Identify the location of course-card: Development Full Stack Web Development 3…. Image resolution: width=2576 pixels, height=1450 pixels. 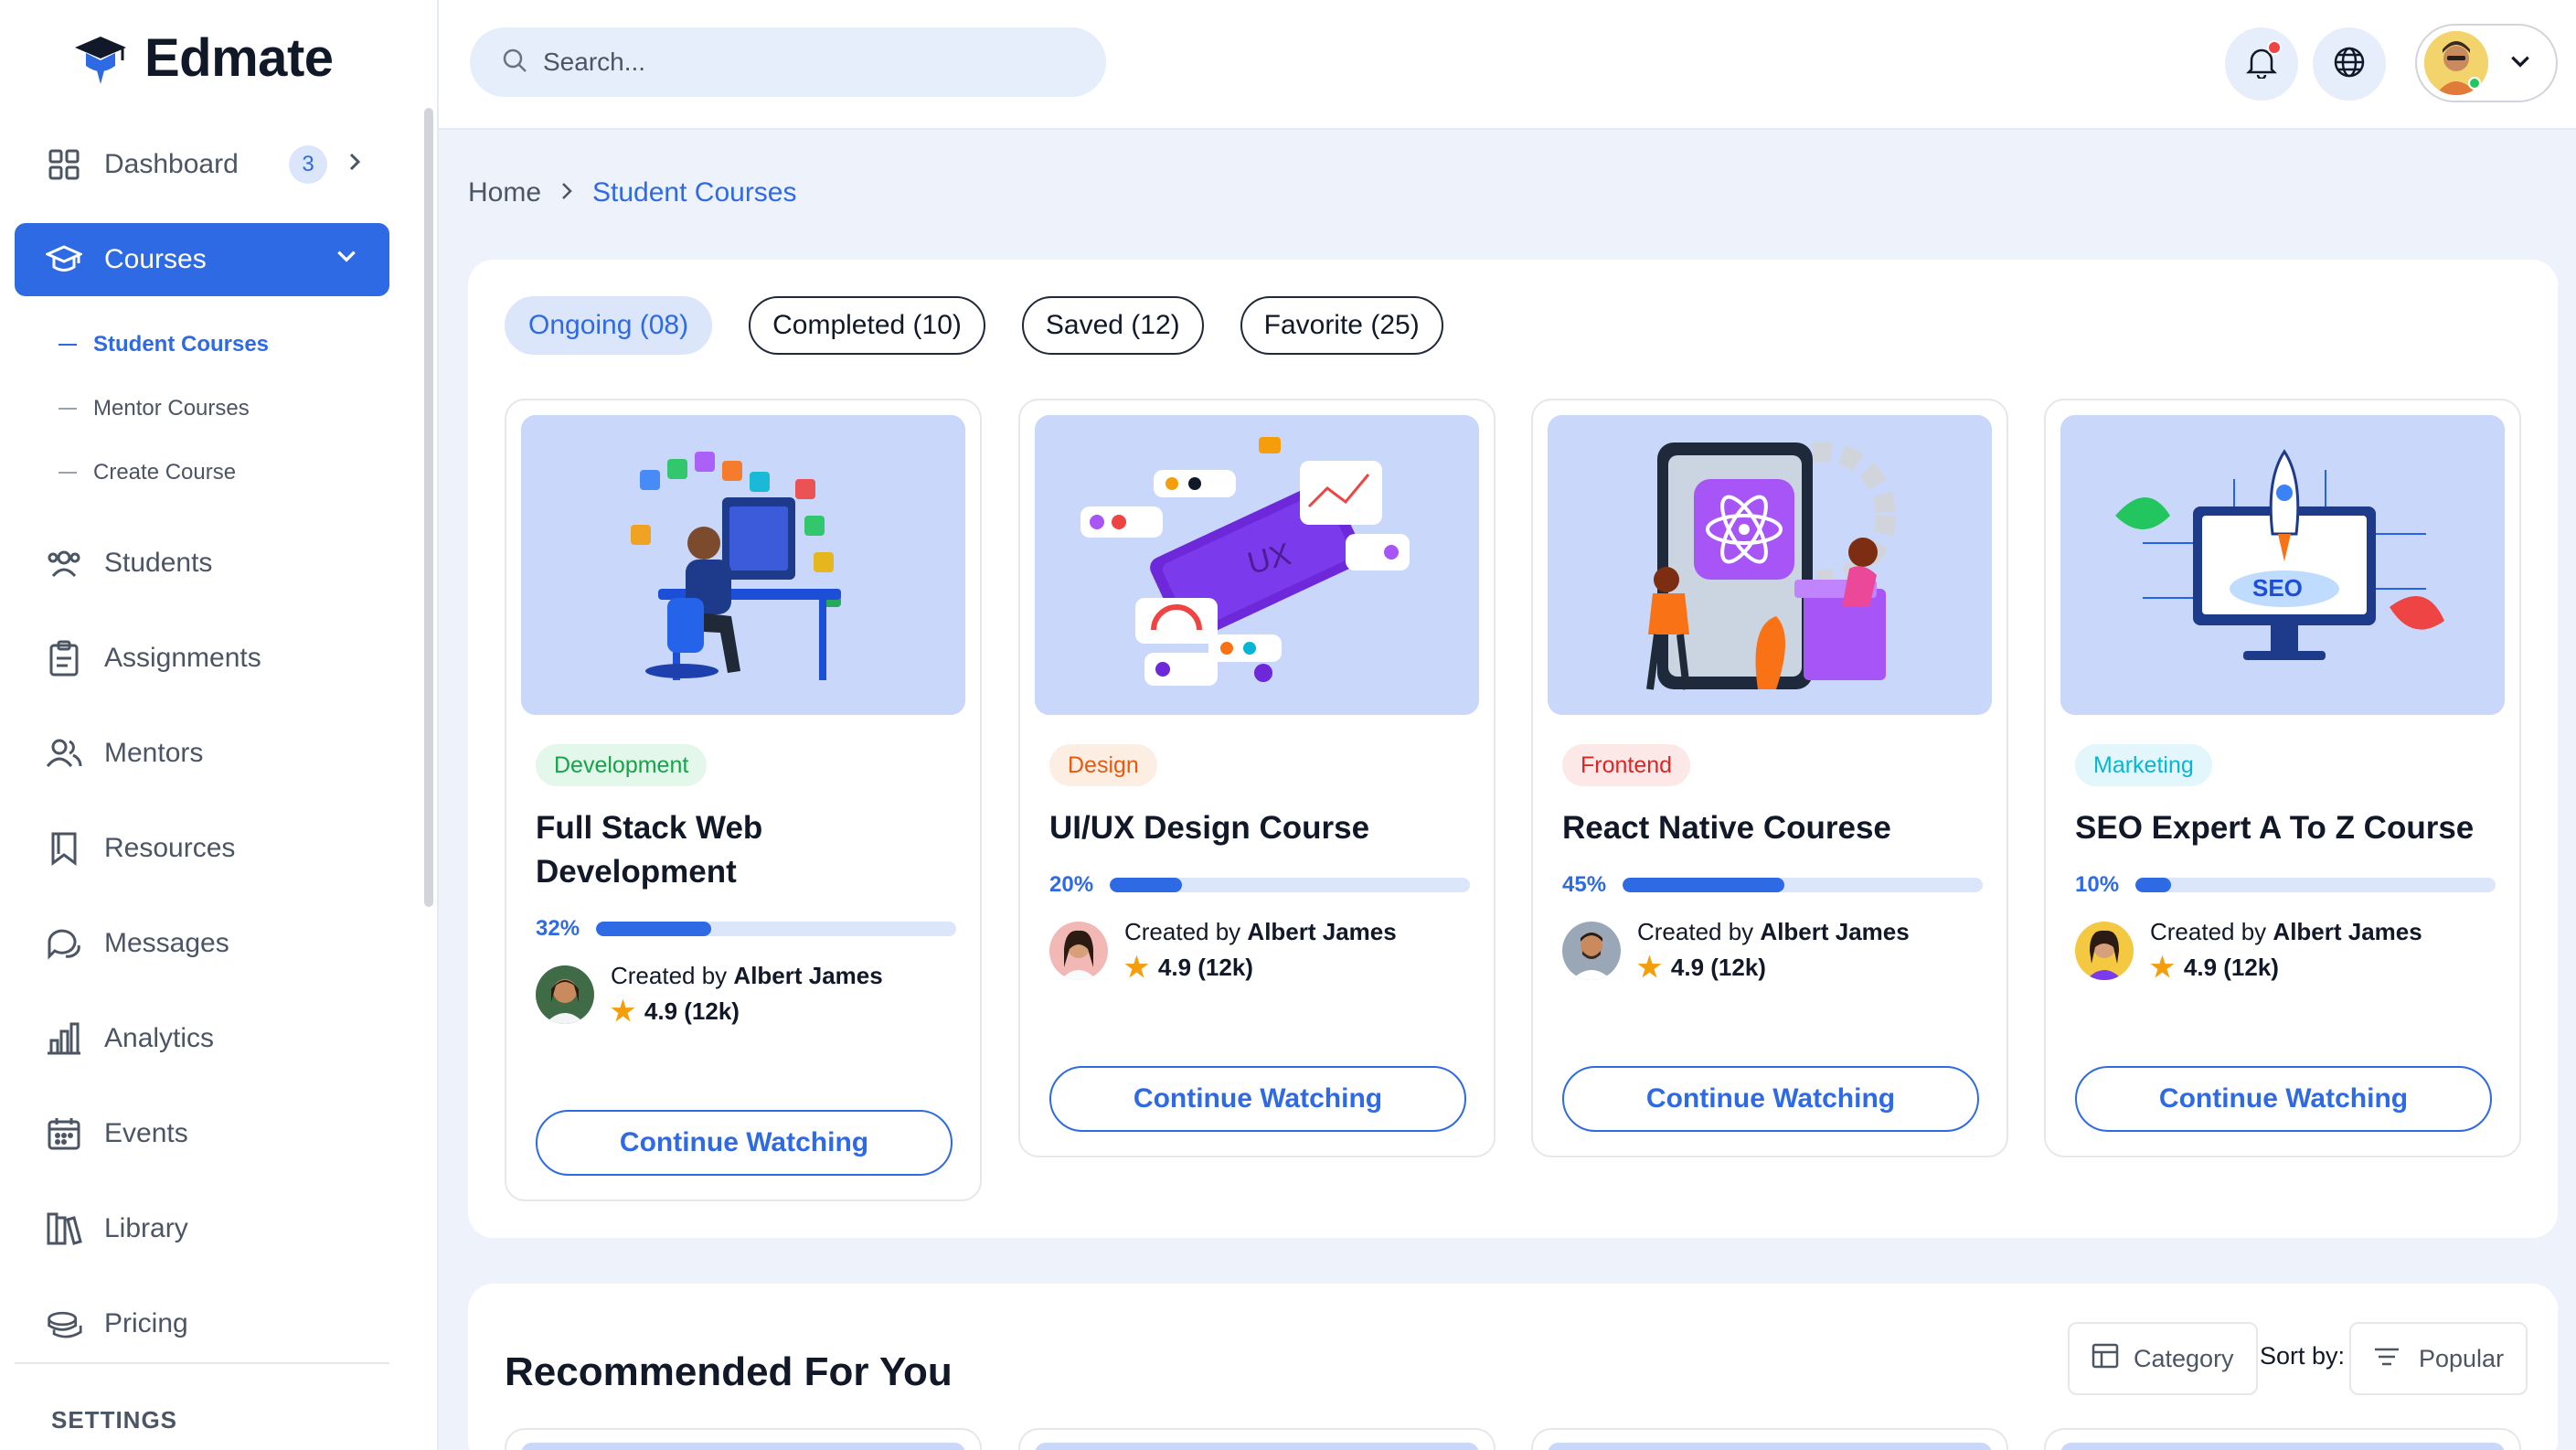
(743, 800).